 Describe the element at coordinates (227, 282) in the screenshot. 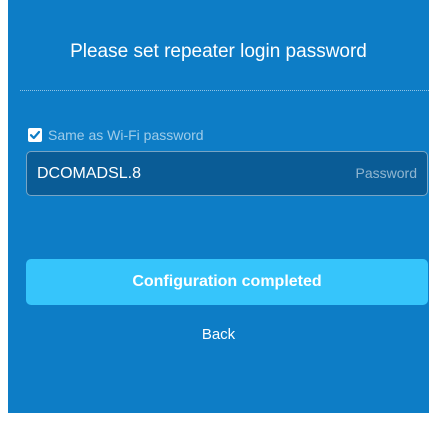

I see `configuration-completed-button: Configuration completed` at that location.